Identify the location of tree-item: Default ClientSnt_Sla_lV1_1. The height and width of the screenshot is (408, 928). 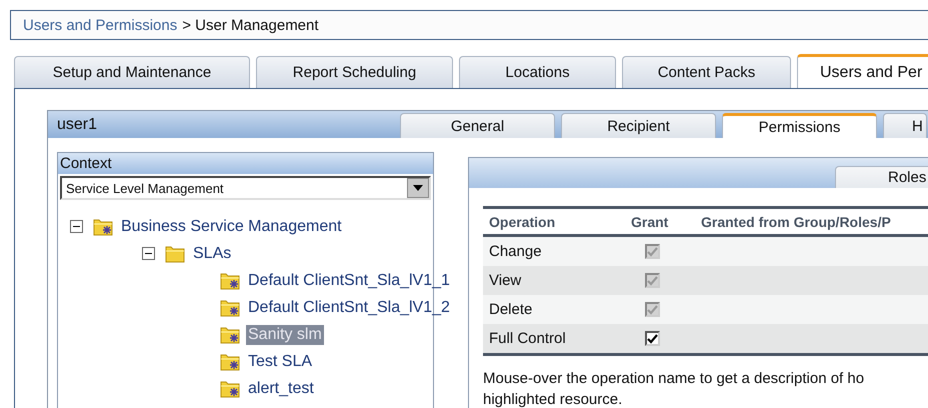
(349, 280).